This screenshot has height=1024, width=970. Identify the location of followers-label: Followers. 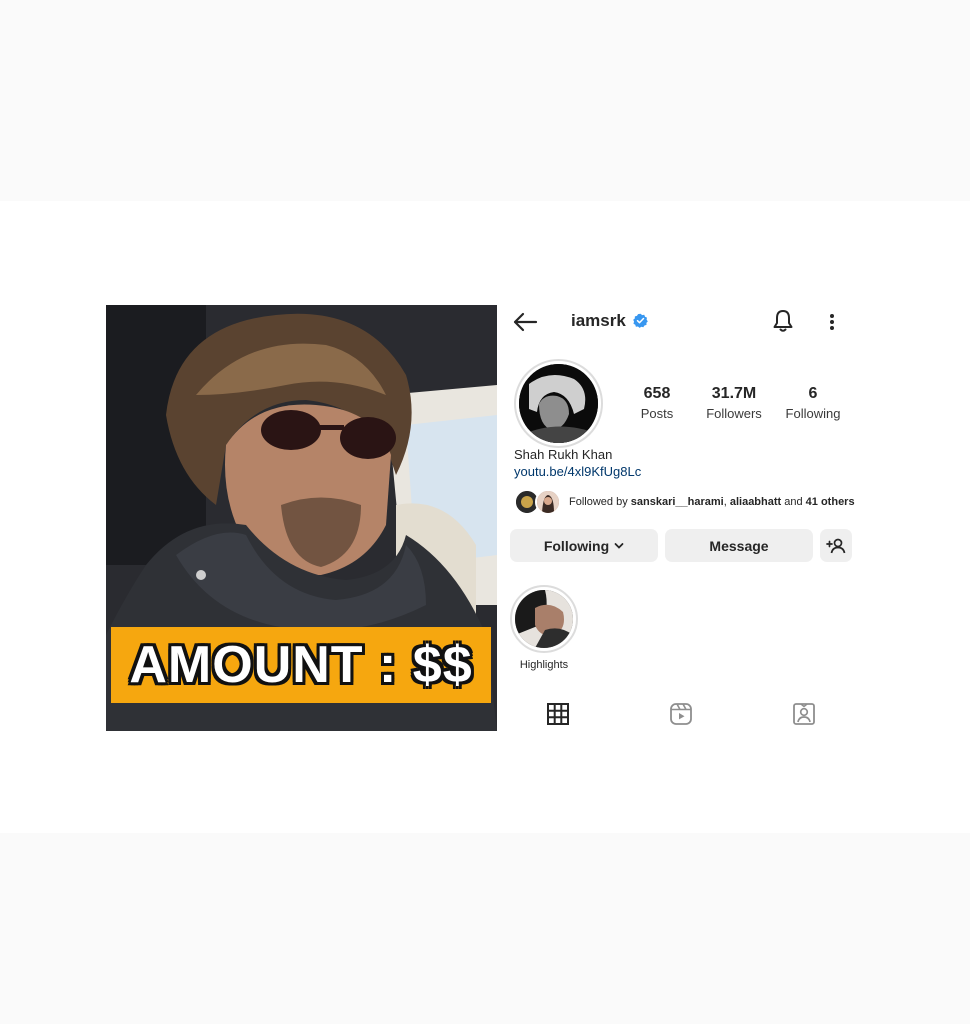
(734, 413).